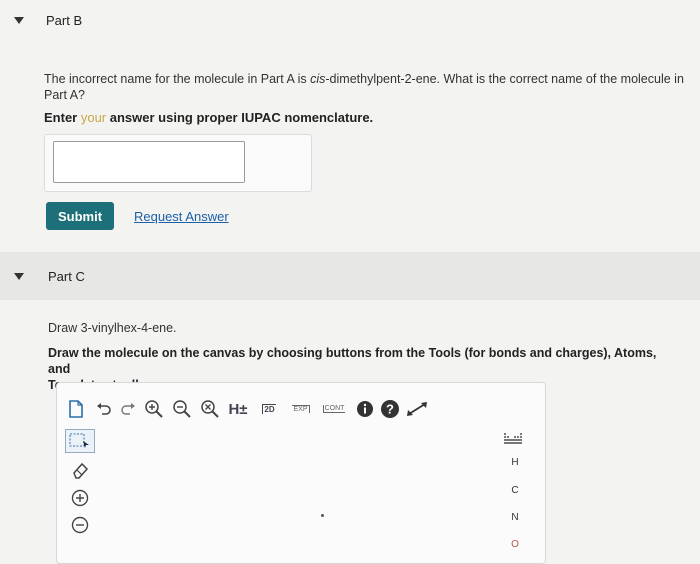 The width and height of the screenshot is (700, 564). Describe the element at coordinates (515, 517) in the screenshot. I see `atom-n-button: N` at that location.